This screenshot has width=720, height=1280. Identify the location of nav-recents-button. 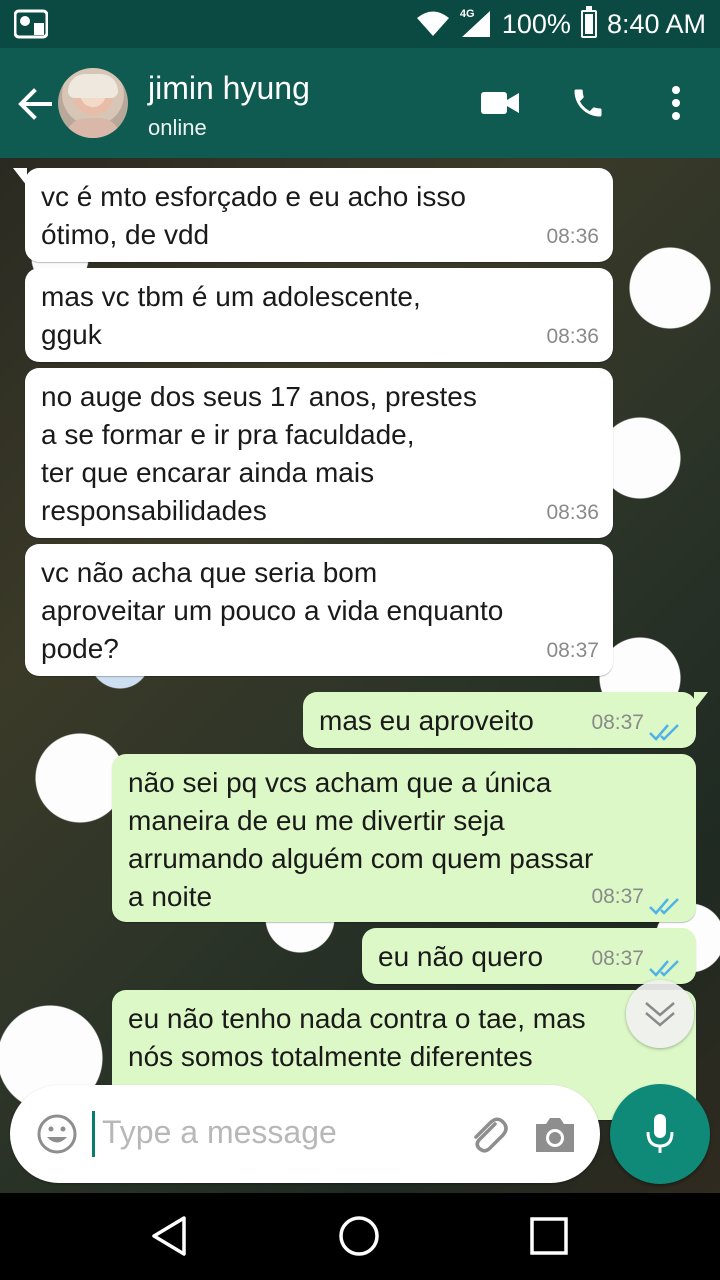
(549, 1236).